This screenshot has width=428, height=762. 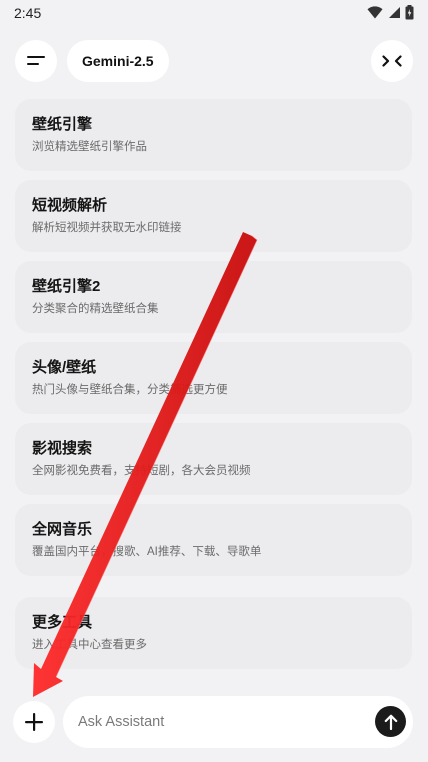 What do you see at coordinates (218, 722) in the screenshot?
I see `ask-input` at bounding box center [218, 722].